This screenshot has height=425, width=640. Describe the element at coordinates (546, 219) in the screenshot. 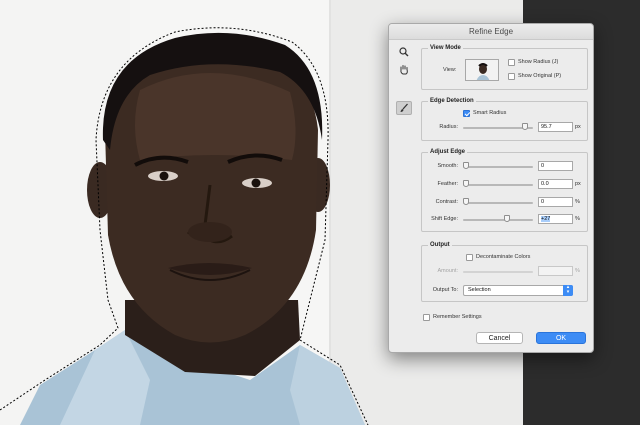

I see `shift-edge-value: +27` at that location.